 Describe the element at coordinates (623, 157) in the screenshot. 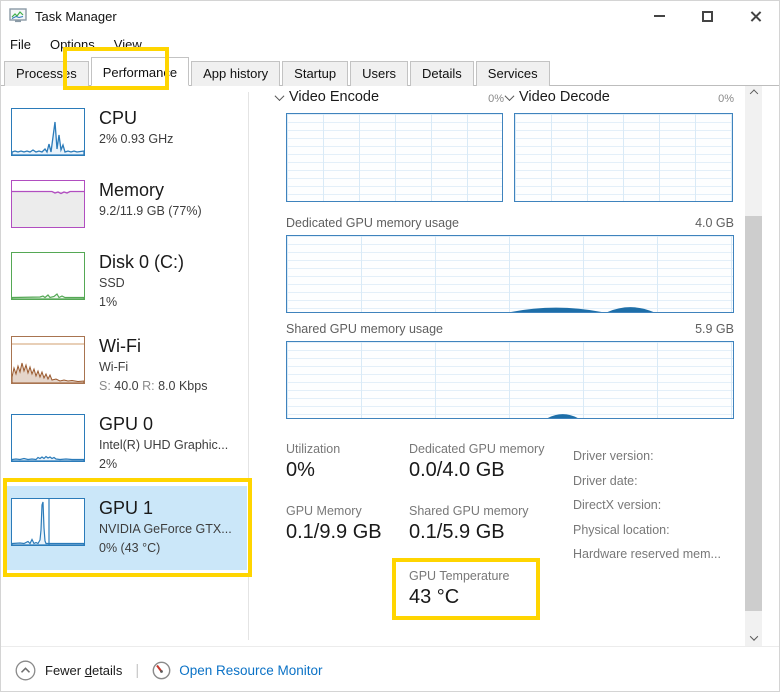

I see `video-decode-chart` at that location.